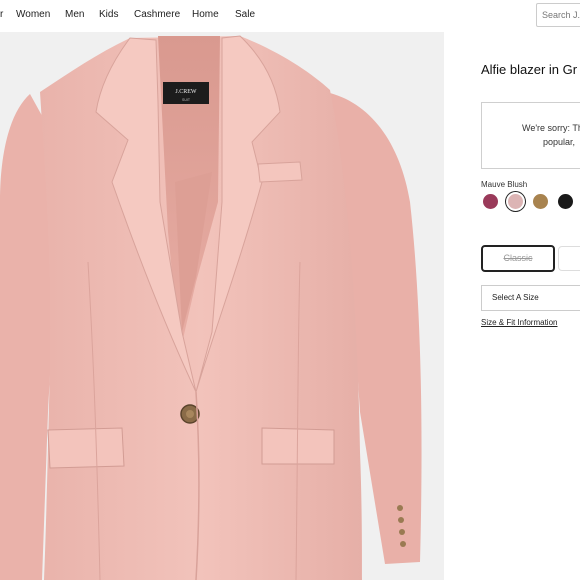 Image resolution: width=580 pixels, height=580 pixels. Describe the element at coordinates (490, 201) in the screenshot. I see `swatch-berry` at that location.